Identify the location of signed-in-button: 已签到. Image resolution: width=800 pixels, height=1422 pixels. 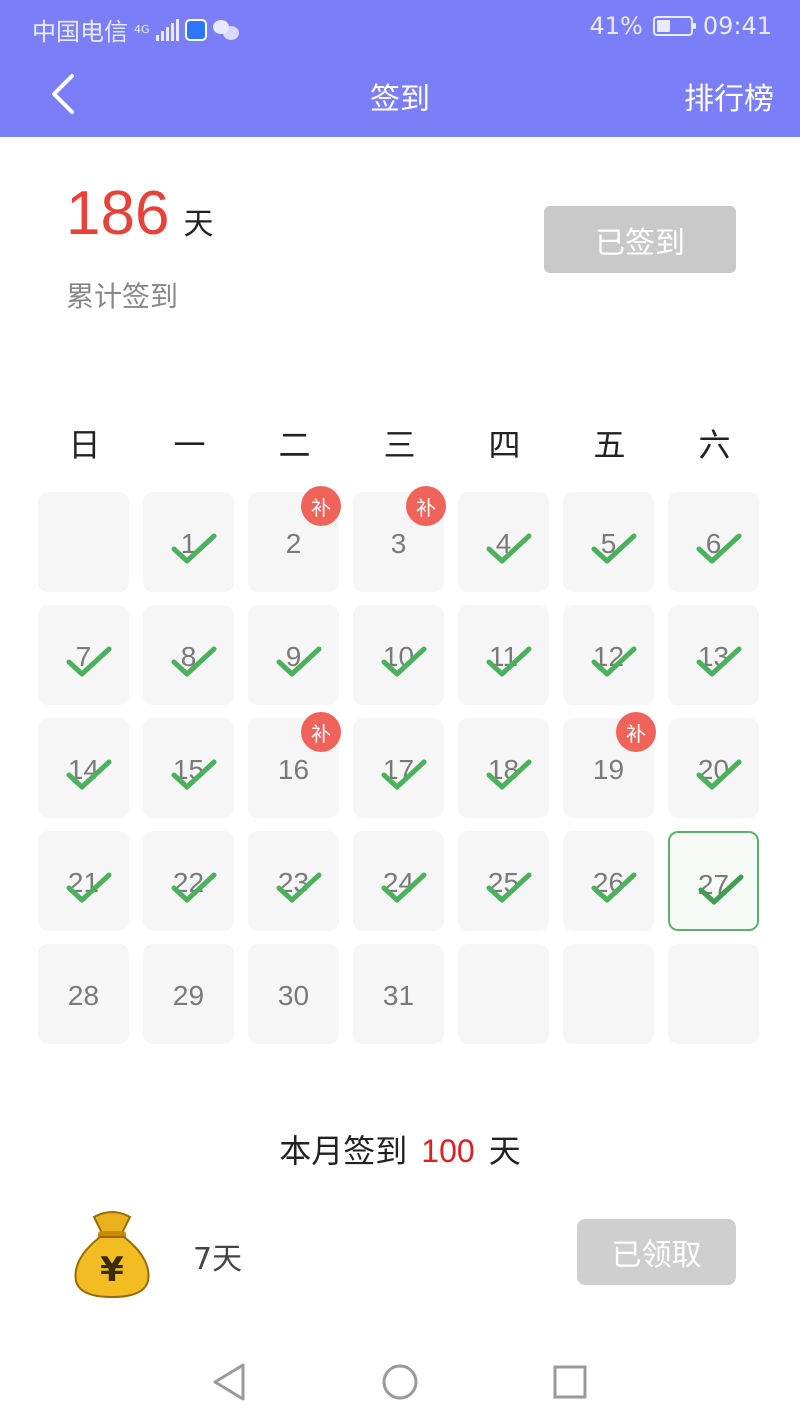
(640, 239).